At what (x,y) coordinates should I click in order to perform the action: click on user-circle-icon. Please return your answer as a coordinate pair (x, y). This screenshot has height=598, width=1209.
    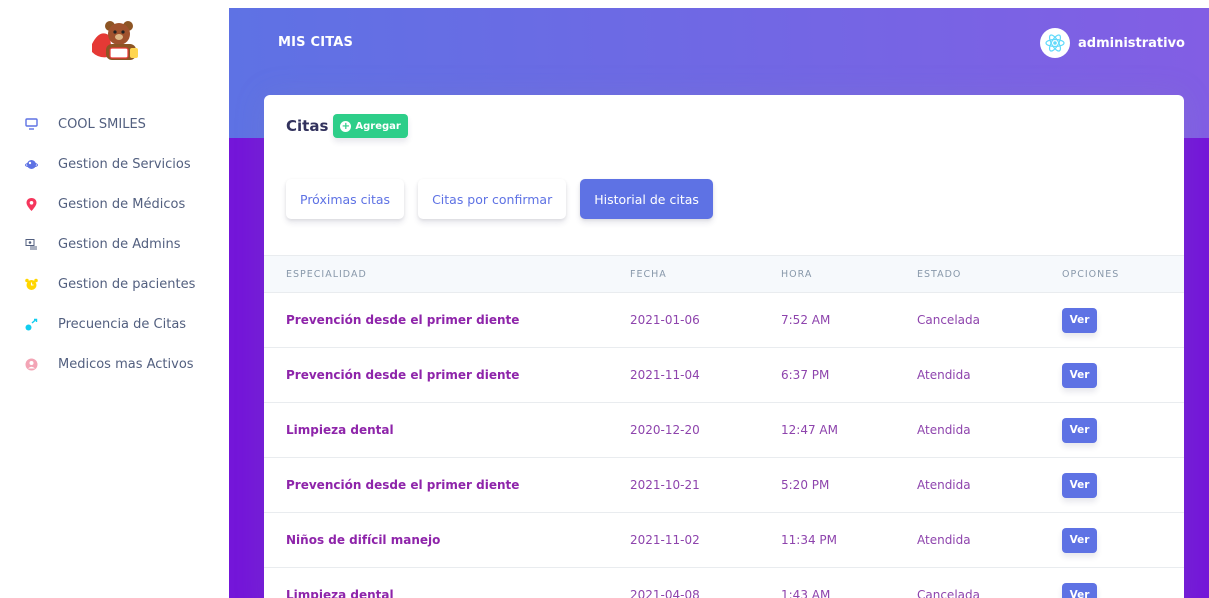
    Looking at the image, I should click on (31, 364).